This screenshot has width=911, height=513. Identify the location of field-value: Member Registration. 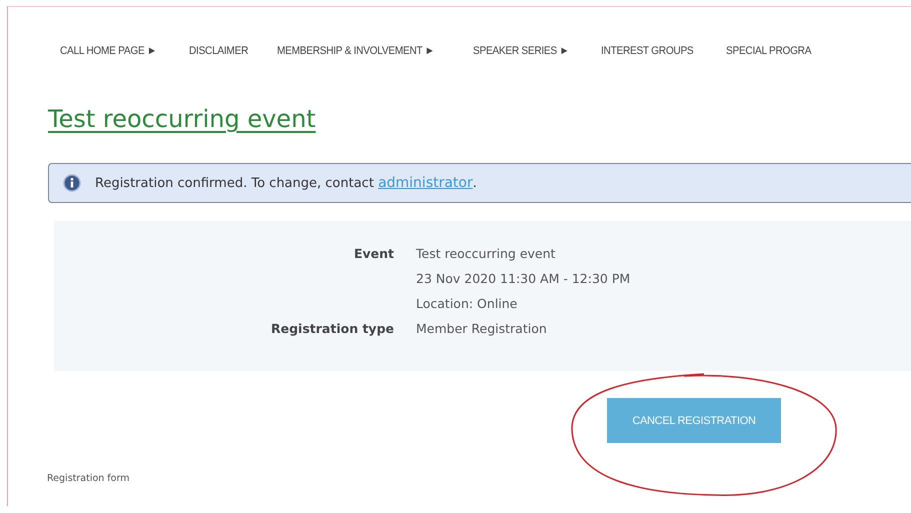
(482, 328).